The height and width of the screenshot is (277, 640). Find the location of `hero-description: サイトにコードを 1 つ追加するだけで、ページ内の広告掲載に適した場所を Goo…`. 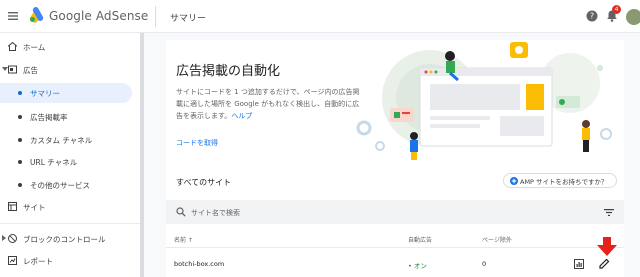

hero-description: サイトにコードを 1 つ追加するだけで、ページ内の広告掲載に適した場所を Goo… is located at coordinates (268, 104).